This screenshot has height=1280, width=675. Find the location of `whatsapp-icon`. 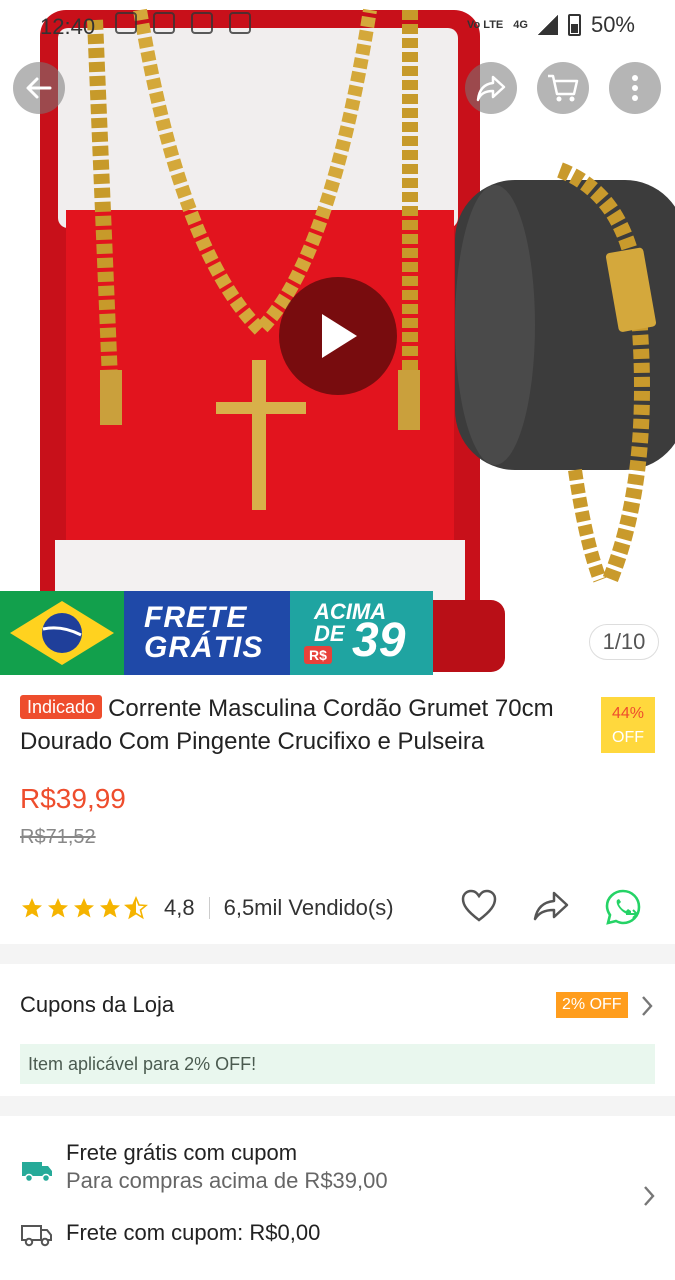

whatsapp-icon is located at coordinates (623, 907).